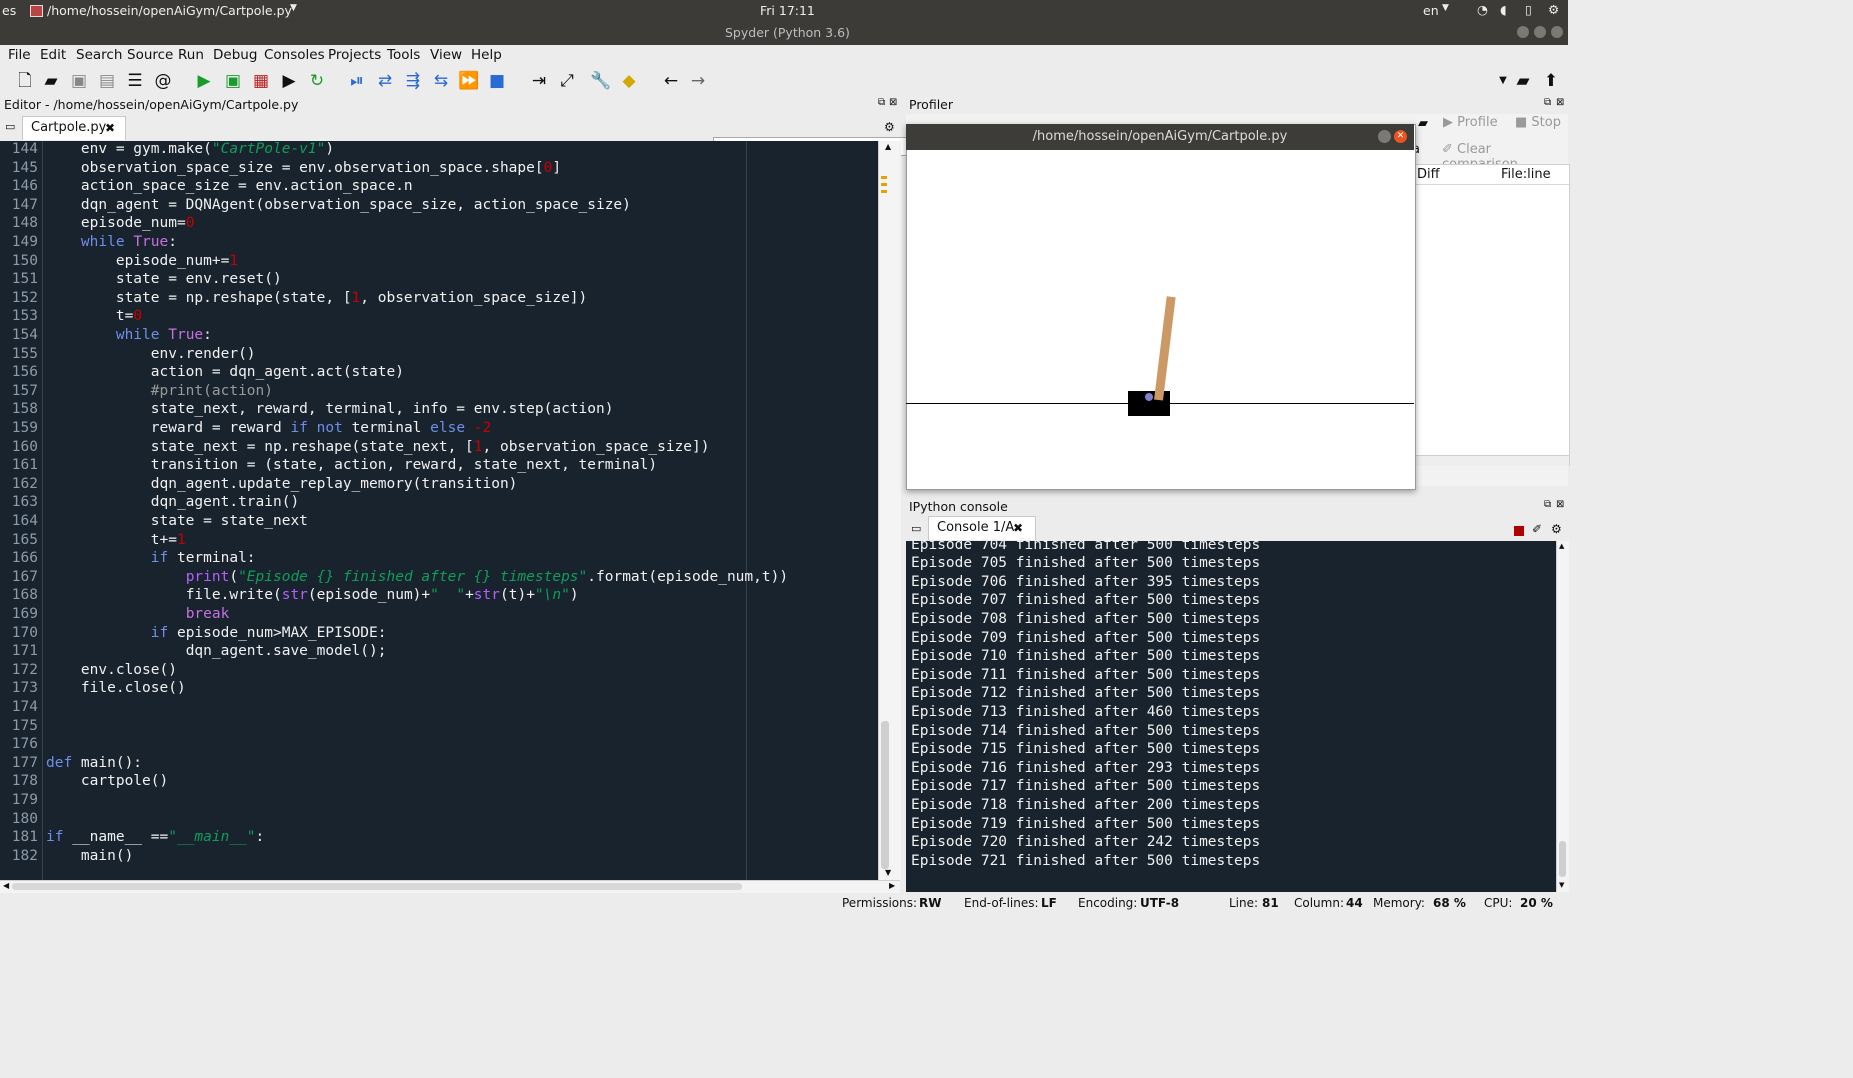 This screenshot has width=1853, height=1078. Describe the element at coordinates (289, 81) in the screenshot. I see `run-cell-advance-icon: ▶` at that location.